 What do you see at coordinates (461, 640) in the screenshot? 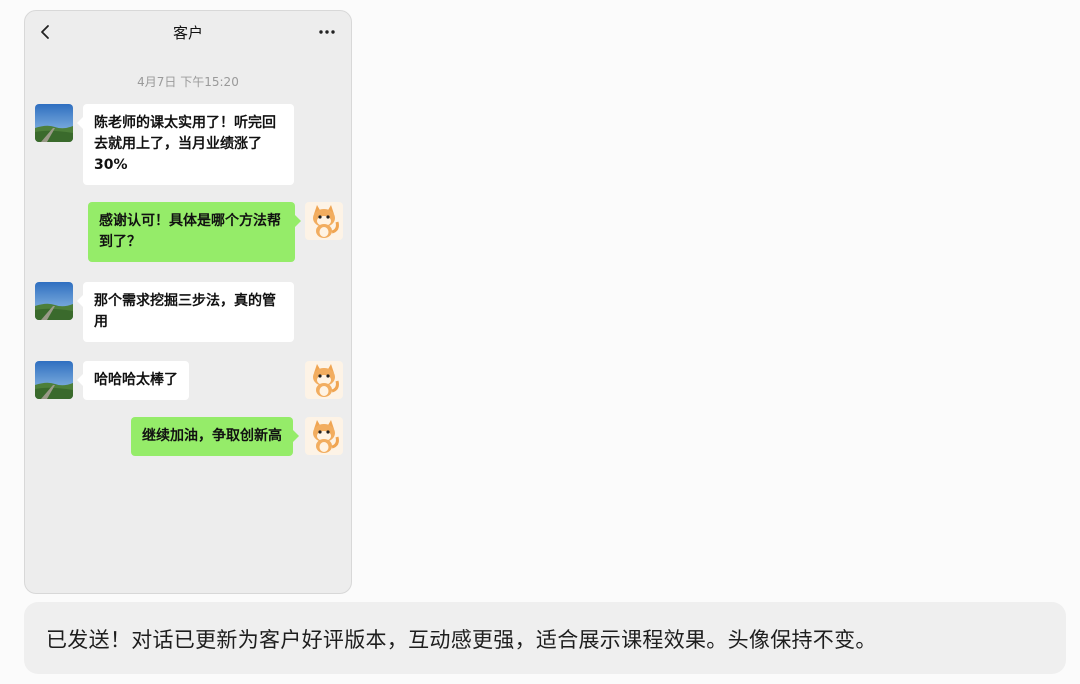
I see `assistant-message-text: 已发送！对话已更新为客户好评版本，互动感更强，适合展示课程效果。头像保持不变。` at bounding box center [461, 640].